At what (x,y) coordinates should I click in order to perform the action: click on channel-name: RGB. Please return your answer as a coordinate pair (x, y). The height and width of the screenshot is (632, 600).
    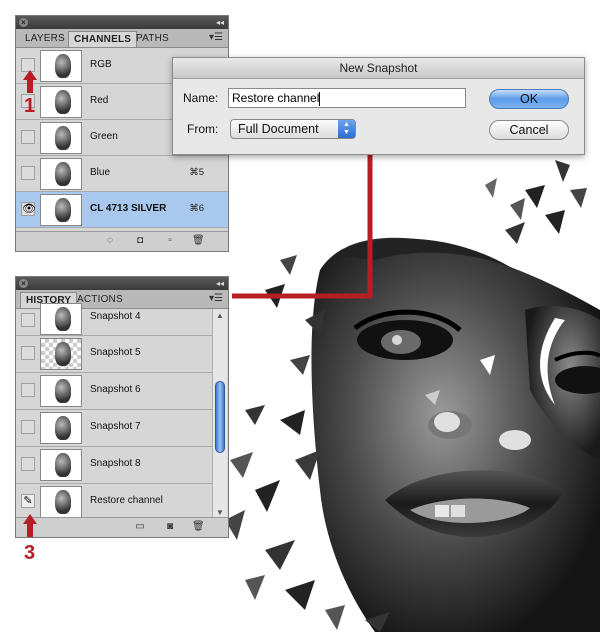
    Looking at the image, I should click on (101, 64).